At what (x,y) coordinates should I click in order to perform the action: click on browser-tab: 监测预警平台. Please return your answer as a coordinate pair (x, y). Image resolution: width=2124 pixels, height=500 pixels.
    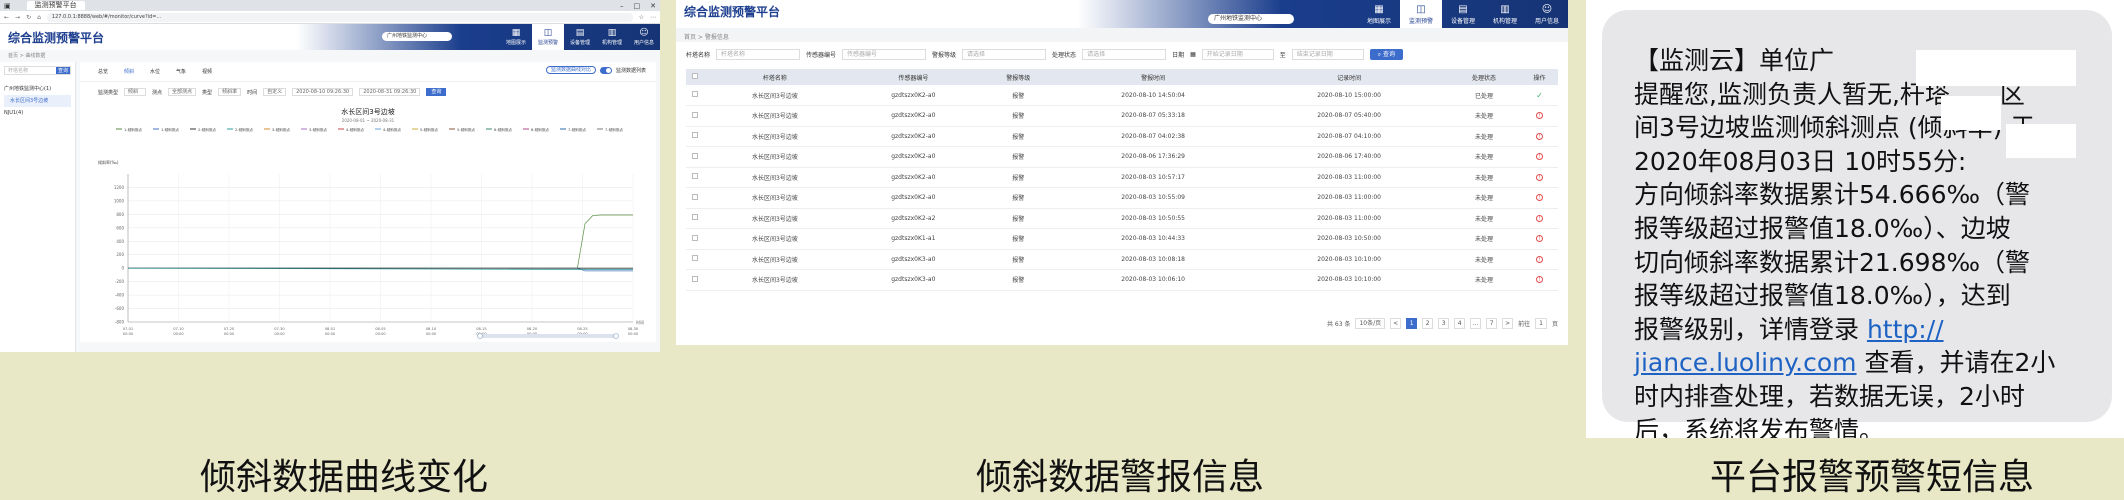
    Looking at the image, I should click on (55, 5).